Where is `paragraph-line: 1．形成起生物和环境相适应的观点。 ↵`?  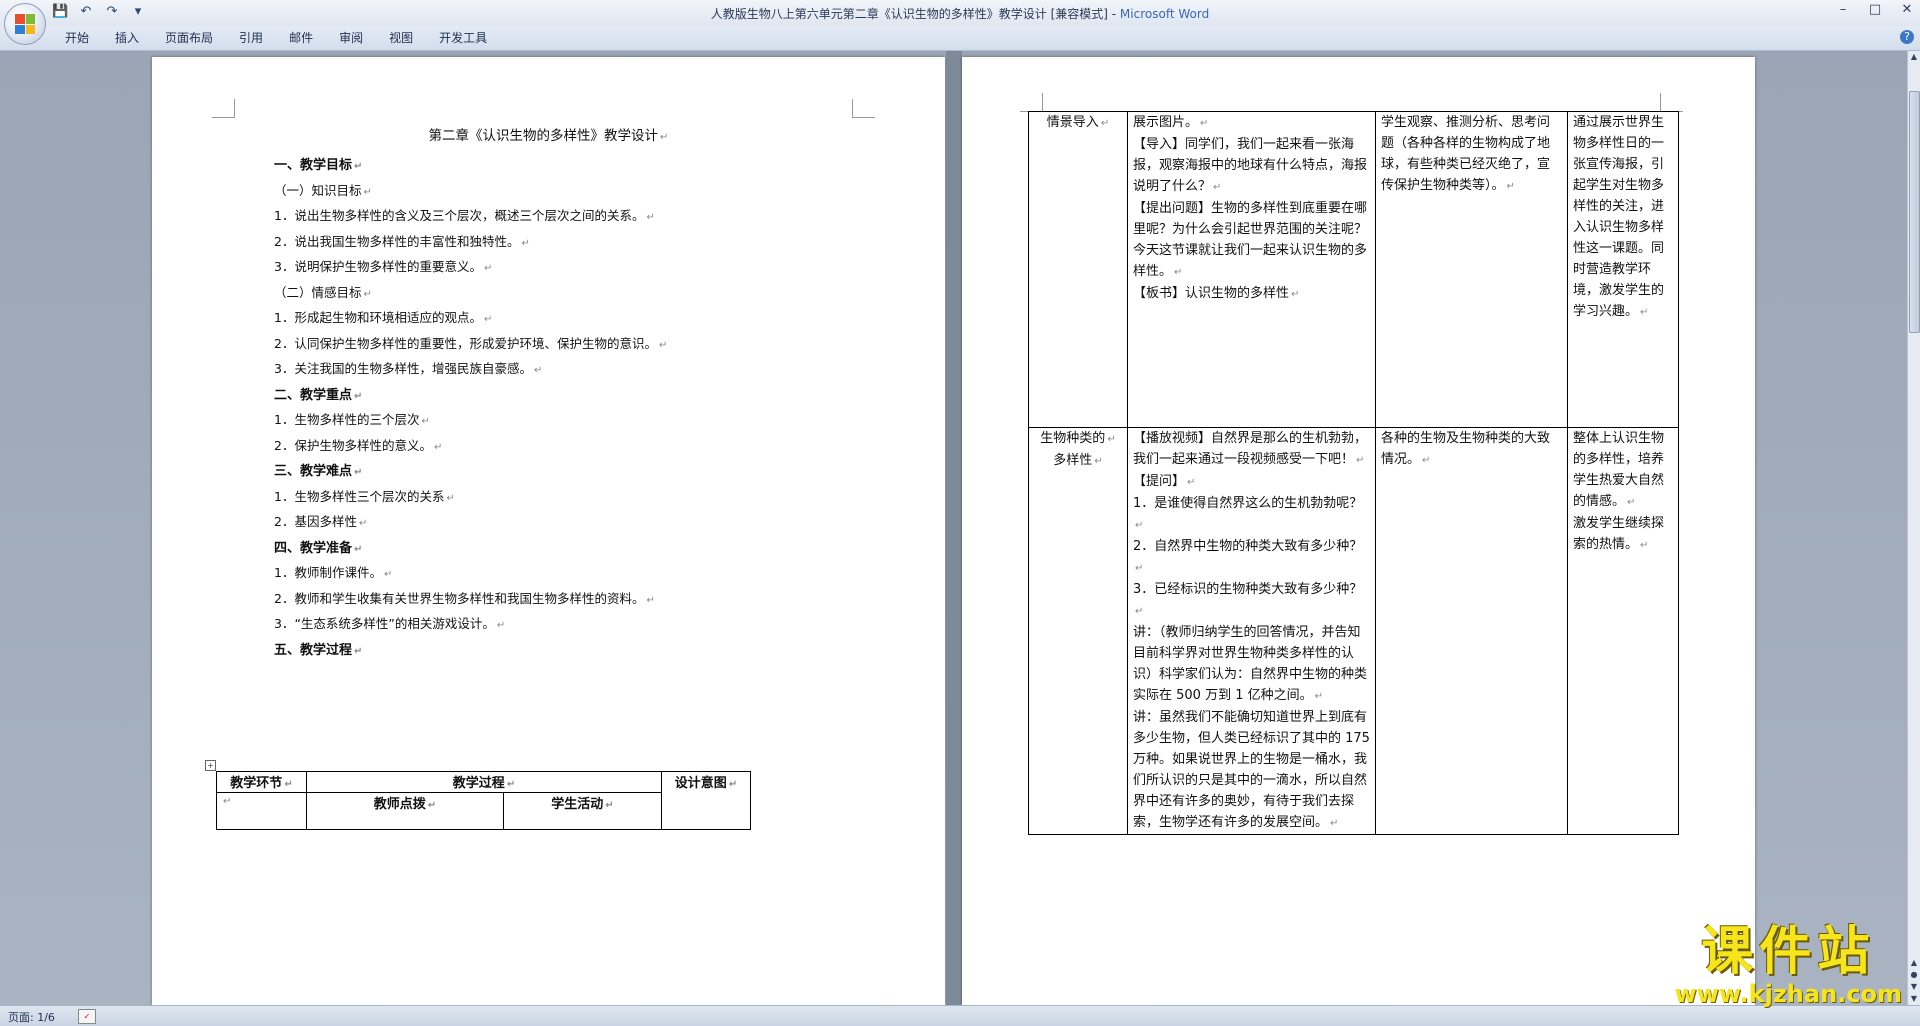 paragraph-line: 1．形成起生物和环境相适应的观点。 ↵ is located at coordinates (383, 317).